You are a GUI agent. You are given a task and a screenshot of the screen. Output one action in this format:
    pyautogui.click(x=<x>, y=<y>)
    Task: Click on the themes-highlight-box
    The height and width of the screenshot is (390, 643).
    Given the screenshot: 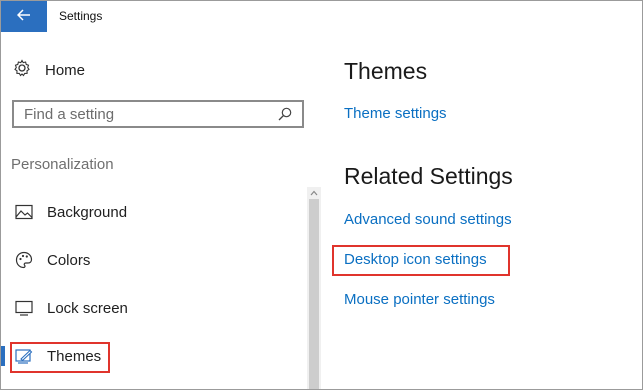 What is the action you would take?
    pyautogui.click(x=60, y=357)
    